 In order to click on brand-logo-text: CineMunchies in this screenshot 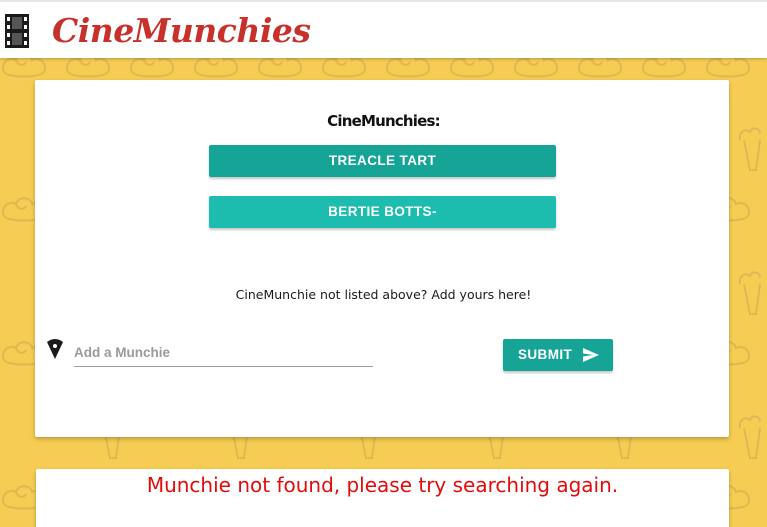, I will do `click(181, 31)`.